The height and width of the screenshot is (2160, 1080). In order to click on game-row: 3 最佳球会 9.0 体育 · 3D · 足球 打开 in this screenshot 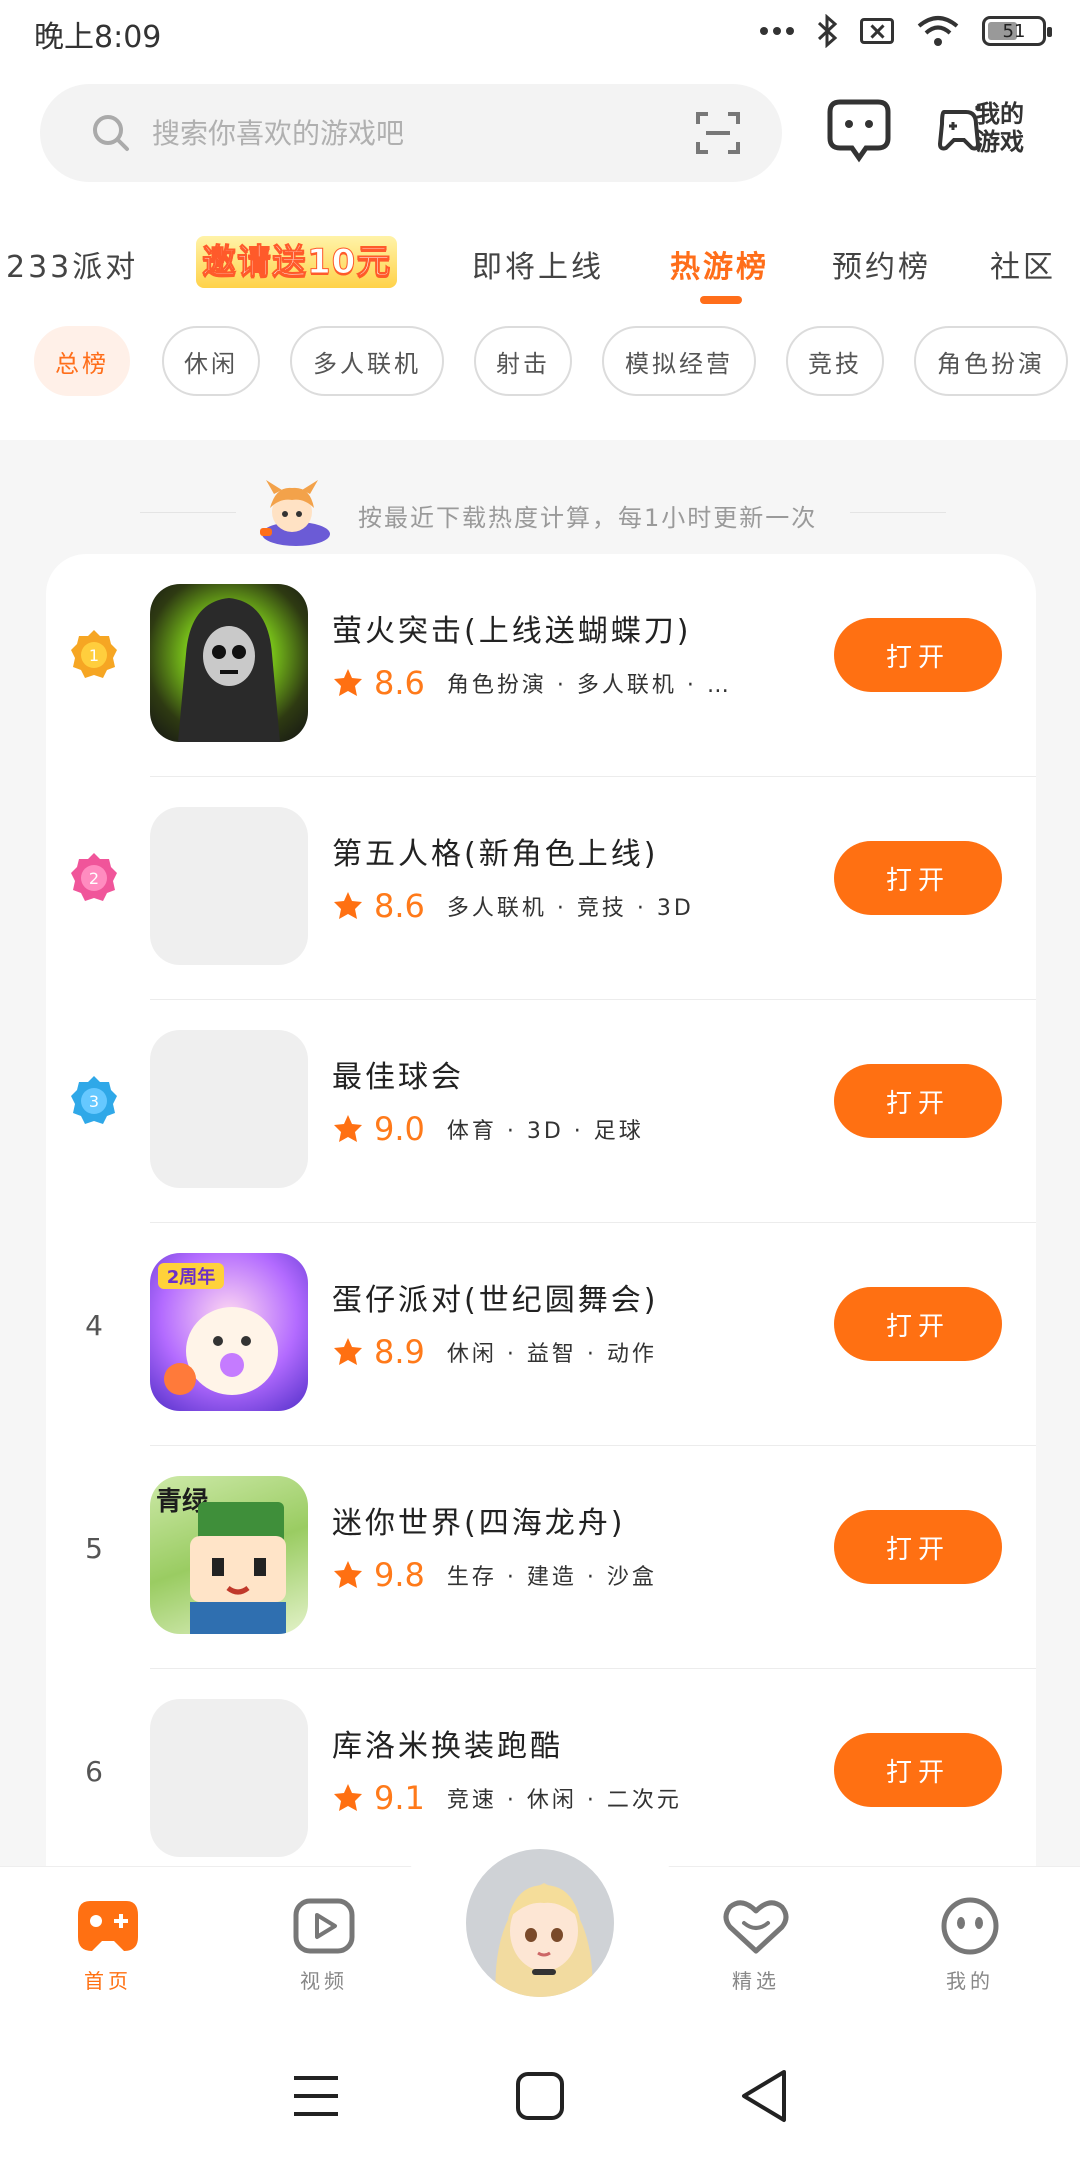, I will do `click(541, 1111)`.